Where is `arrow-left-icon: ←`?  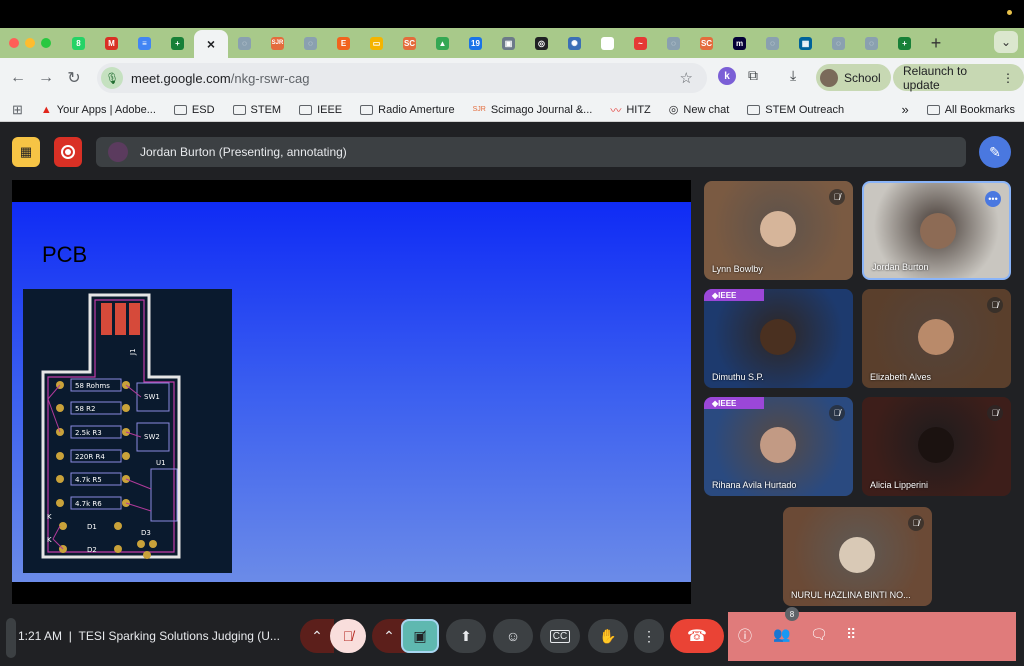
arrow-left-icon: ← is located at coordinates (18, 77).